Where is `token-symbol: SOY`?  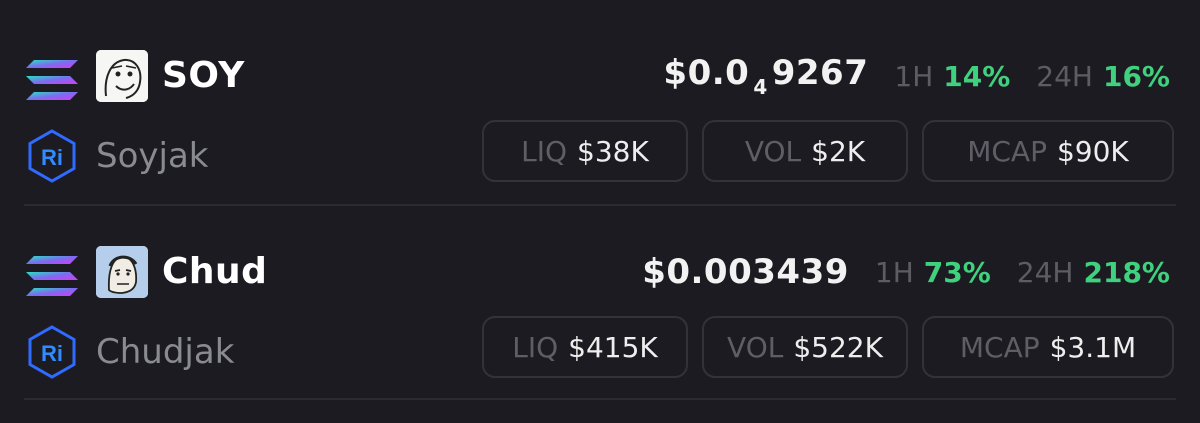 token-symbol: SOY is located at coordinates (203, 75).